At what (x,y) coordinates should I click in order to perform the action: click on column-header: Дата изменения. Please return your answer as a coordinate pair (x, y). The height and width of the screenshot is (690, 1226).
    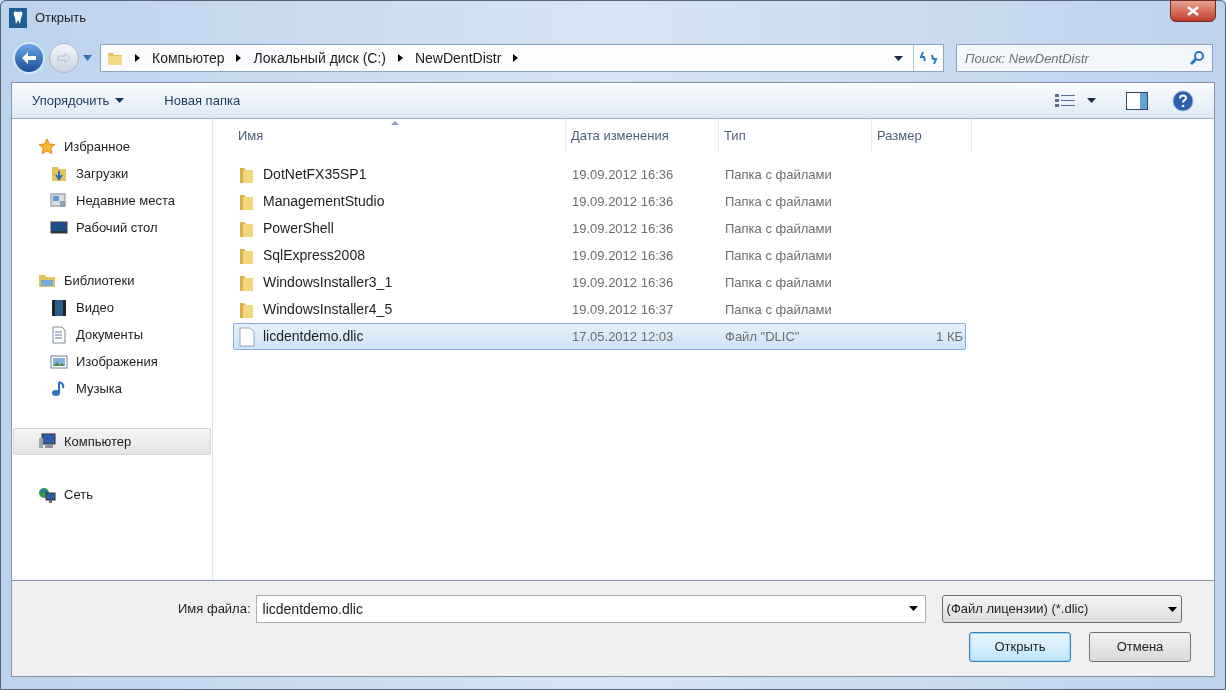
    Looking at the image, I should click on (642, 136).